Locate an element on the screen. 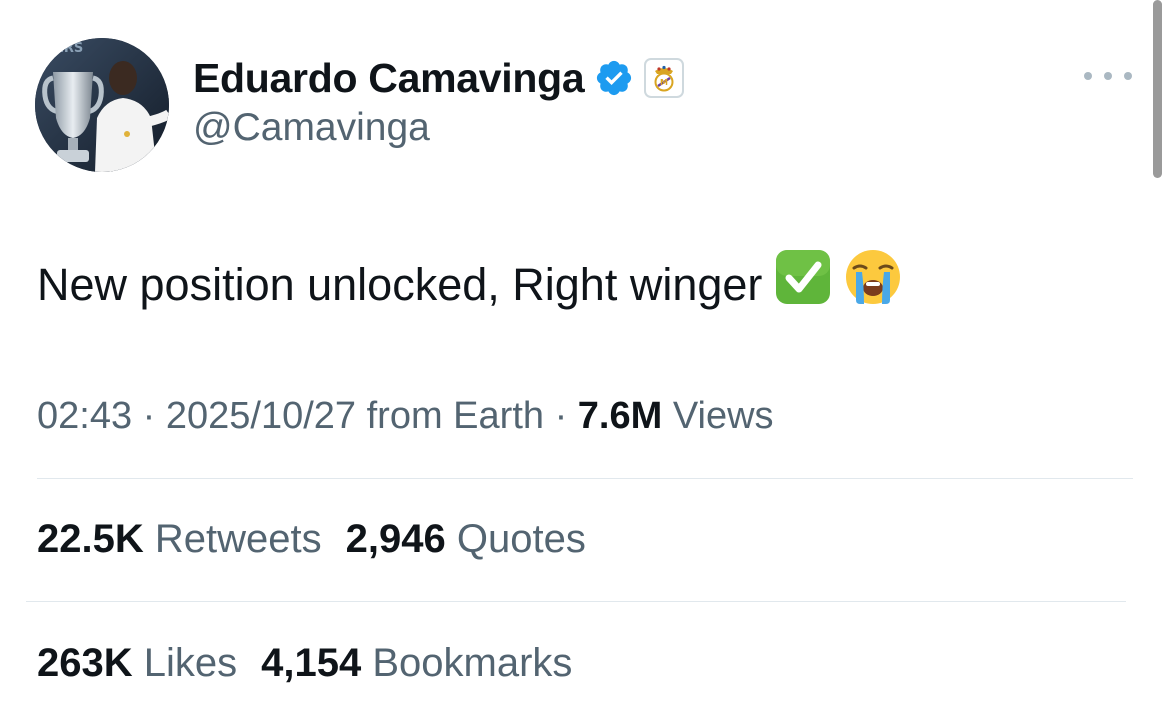 This screenshot has width=1170, height=720. retweets-count: 22.5K is located at coordinates (90, 539).